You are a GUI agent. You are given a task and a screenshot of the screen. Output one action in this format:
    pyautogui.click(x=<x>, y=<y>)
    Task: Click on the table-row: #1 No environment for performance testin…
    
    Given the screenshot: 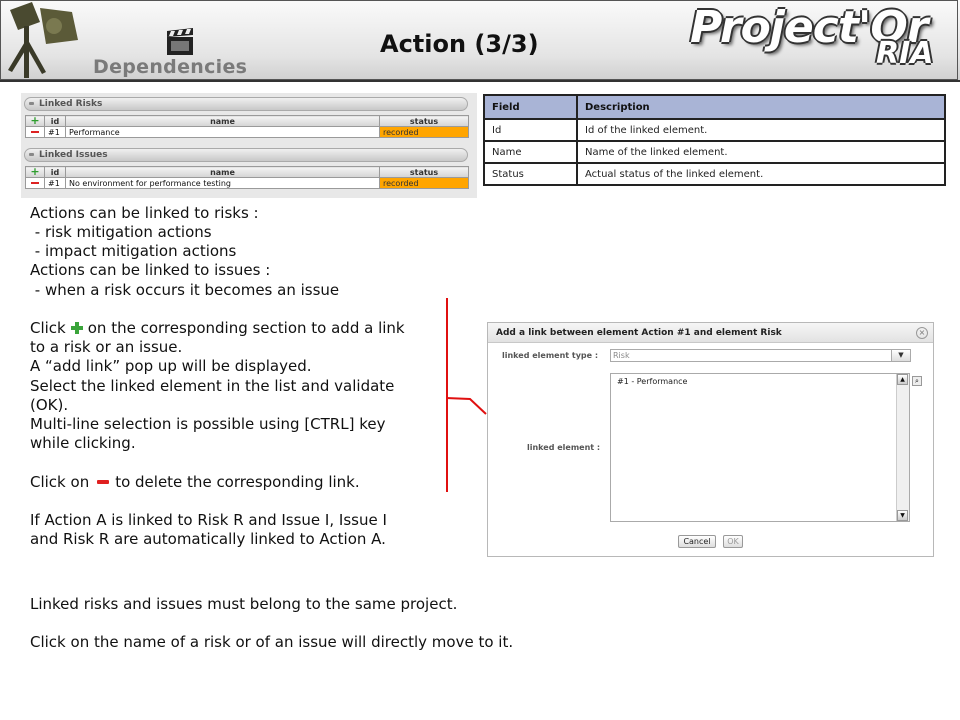 What is the action you would take?
    pyautogui.click(x=247, y=183)
    